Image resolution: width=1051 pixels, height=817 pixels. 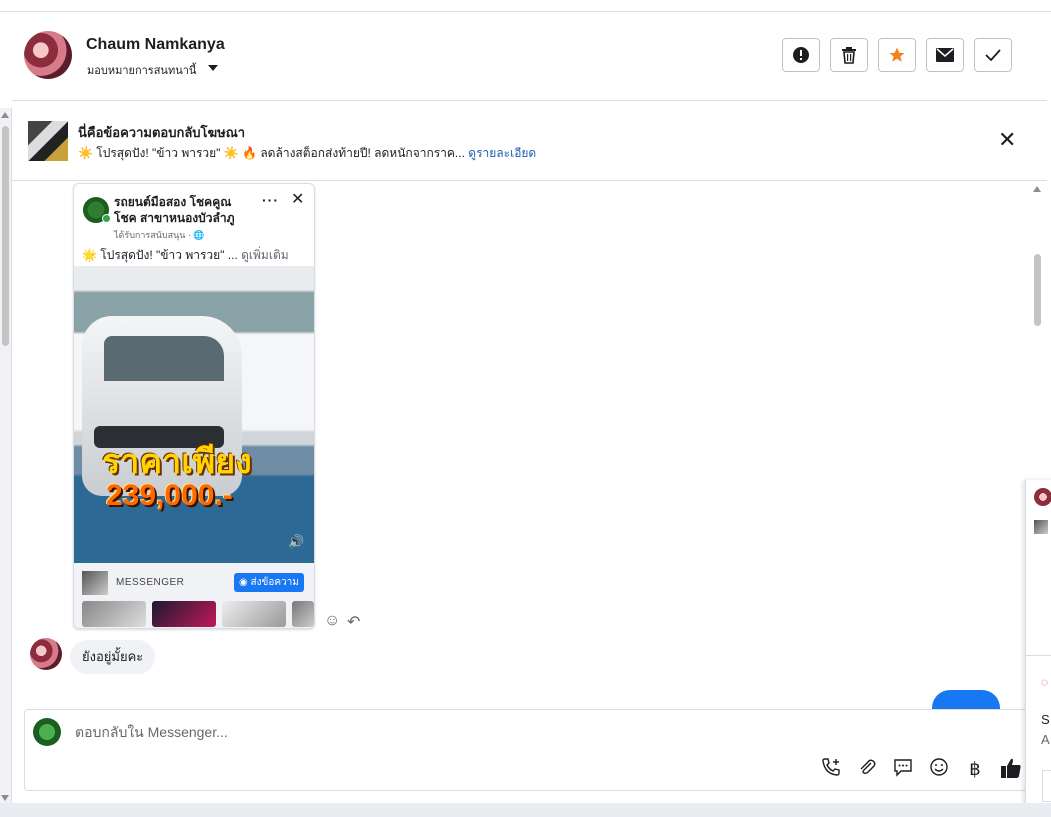 What do you see at coordinates (353, 622) in the screenshot?
I see `reply-arrow-icon: ↶` at bounding box center [353, 622].